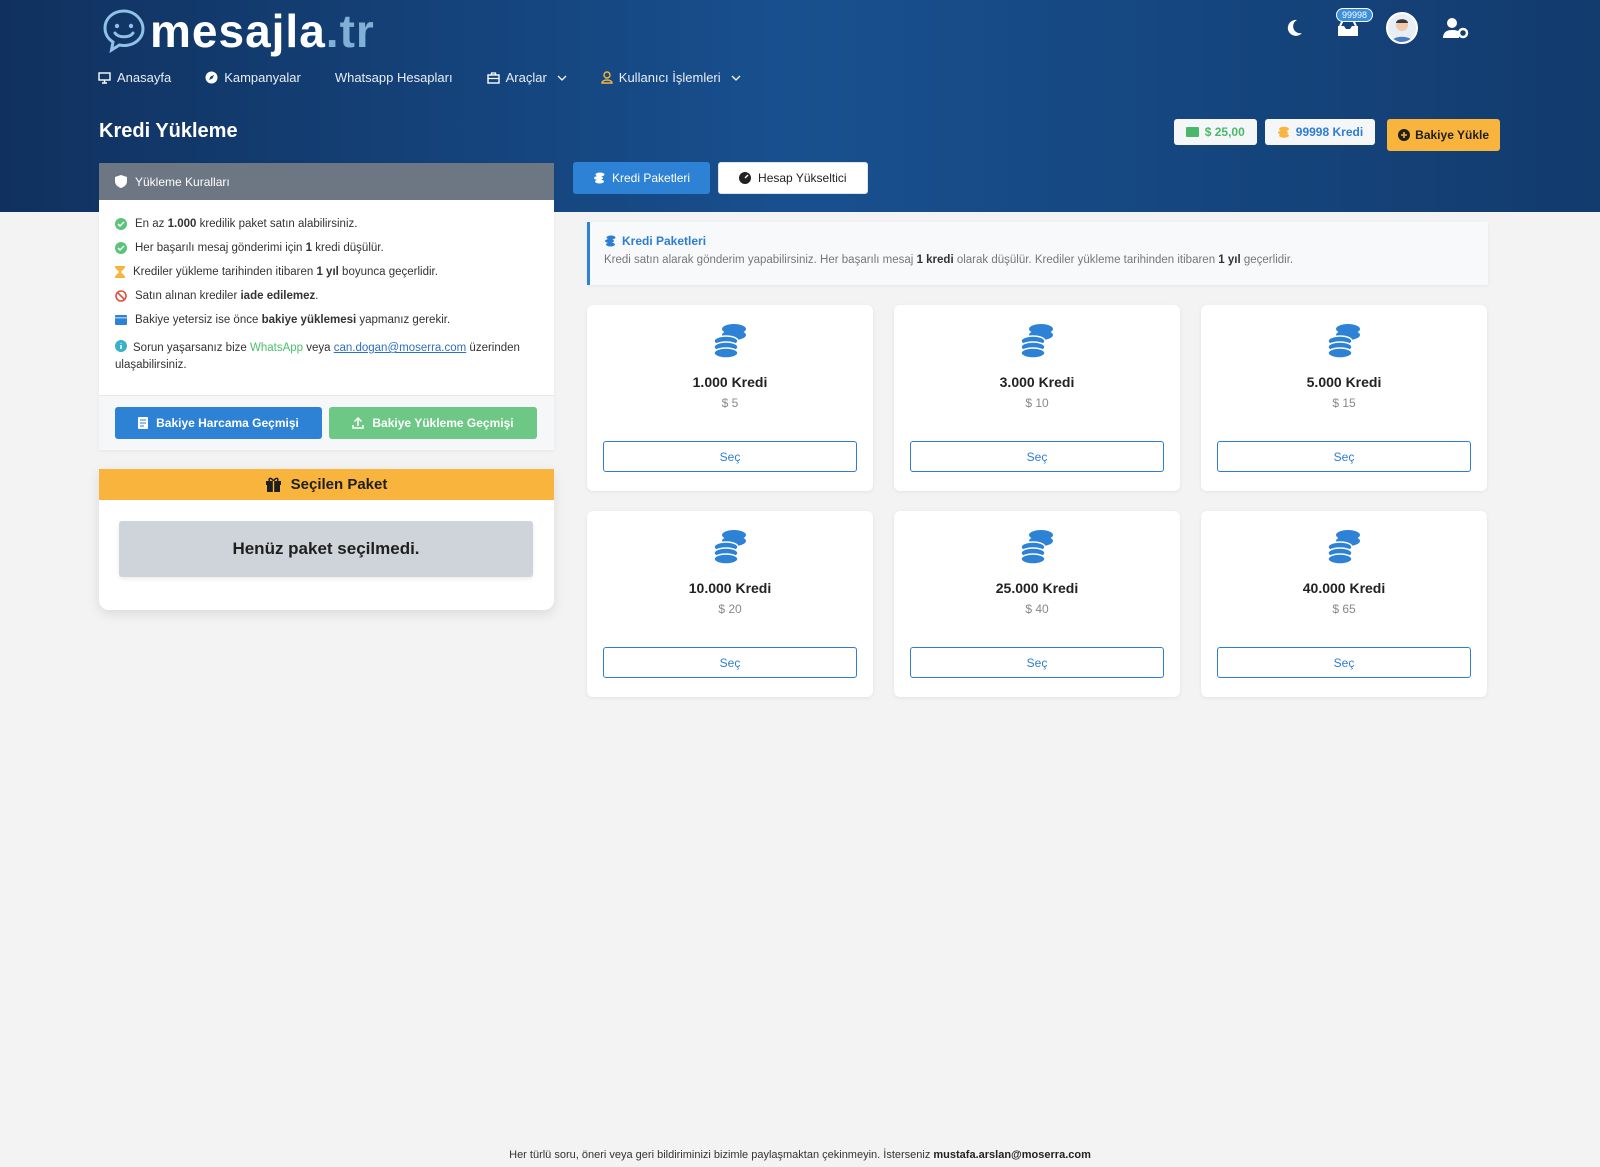 The width and height of the screenshot is (1600, 1167). Describe the element at coordinates (121, 181) in the screenshot. I see `shield-icon` at that location.